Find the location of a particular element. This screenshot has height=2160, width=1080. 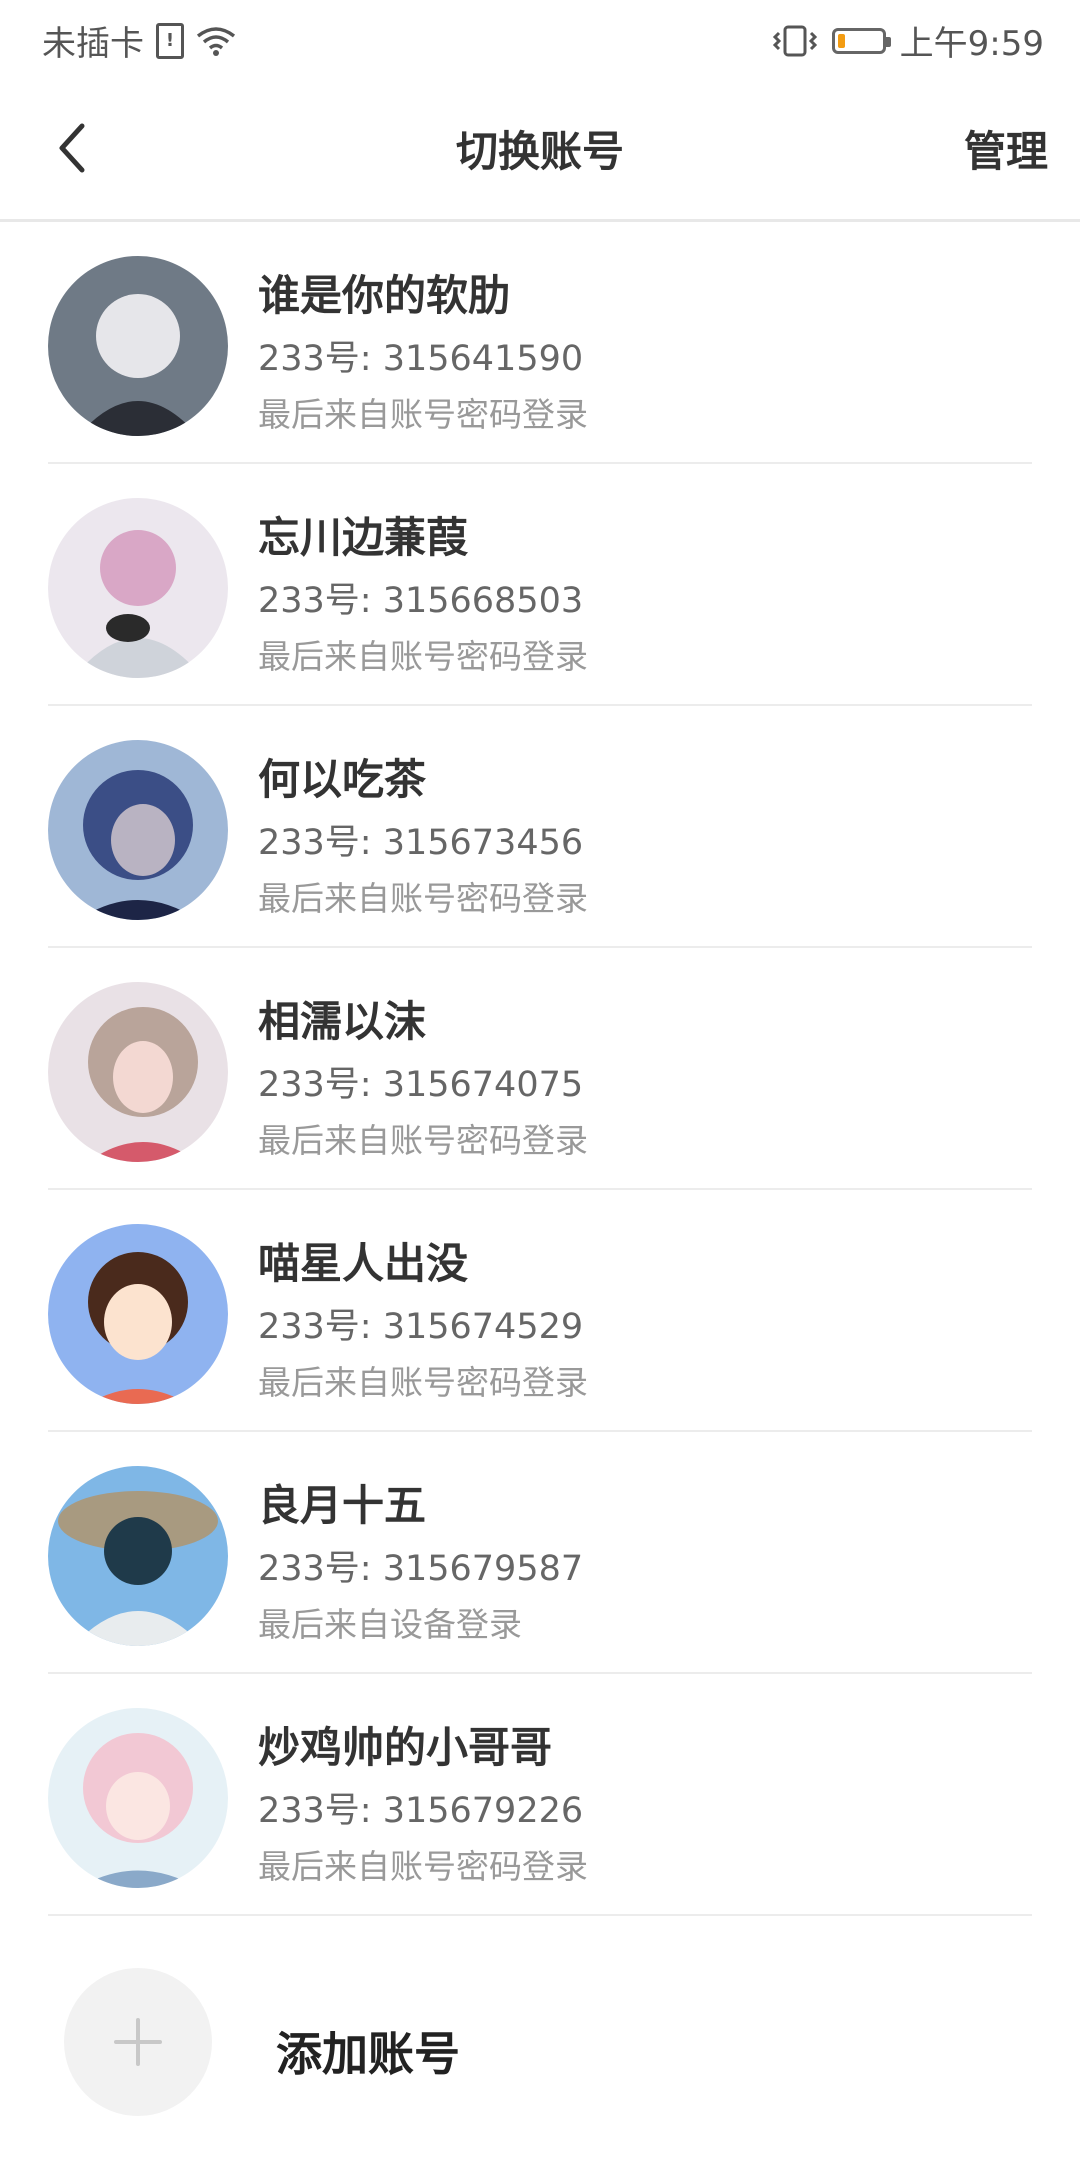

account-name: 谁是你的软肋 is located at coordinates (384, 295).